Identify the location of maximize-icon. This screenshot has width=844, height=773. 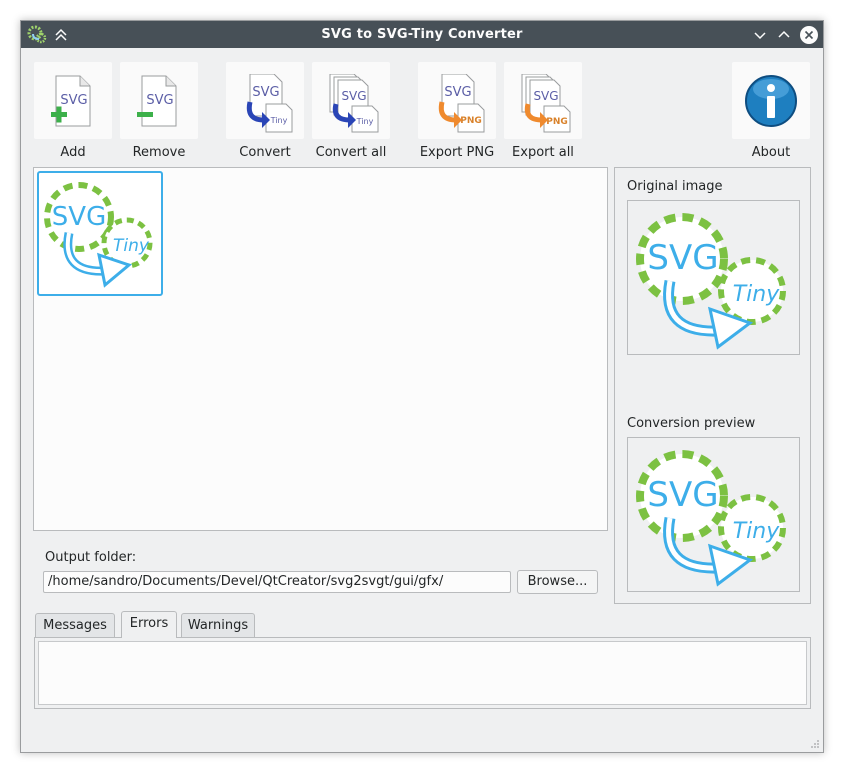
(784, 35).